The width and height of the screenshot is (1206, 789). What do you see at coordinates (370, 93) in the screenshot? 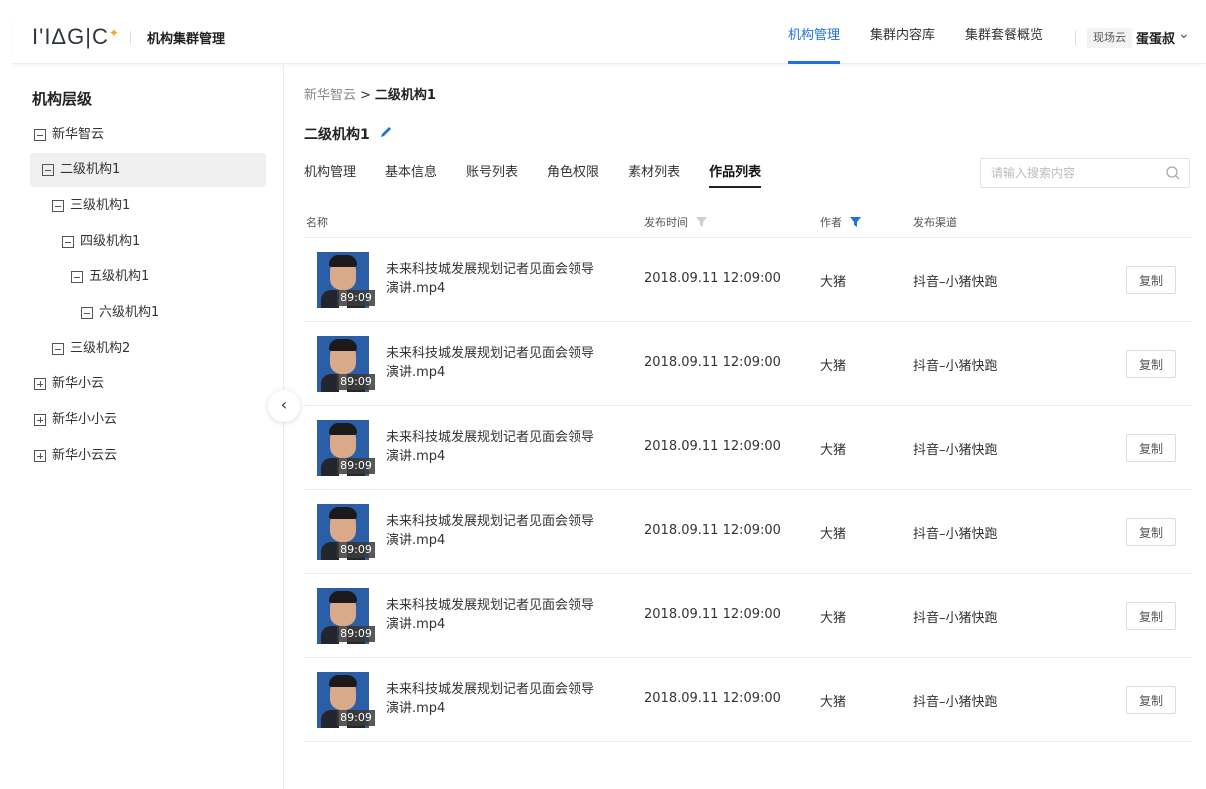
I see `breadcrumb: 新华智云 > 二级机构1` at bounding box center [370, 93].